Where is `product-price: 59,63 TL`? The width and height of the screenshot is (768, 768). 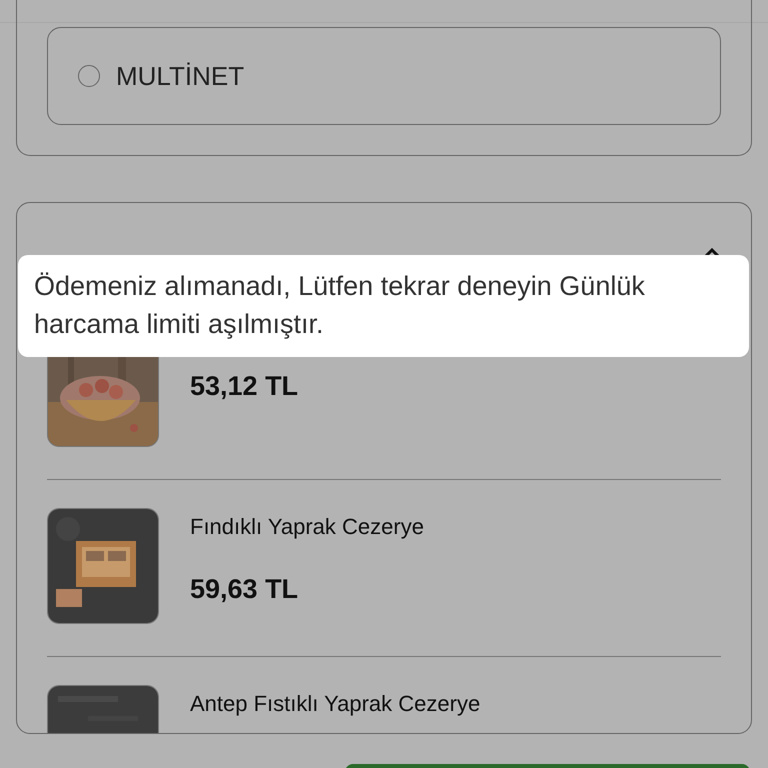 product-price: 59,63 TL is located at coordinates (245, 589).